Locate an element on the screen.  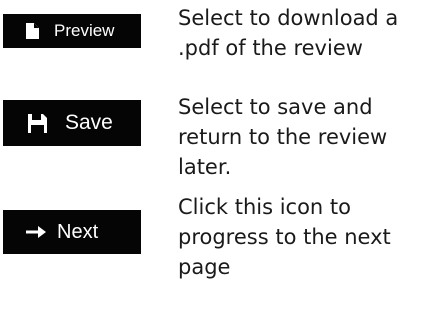
arrow-right-icon is located at coordinates (36, 232).